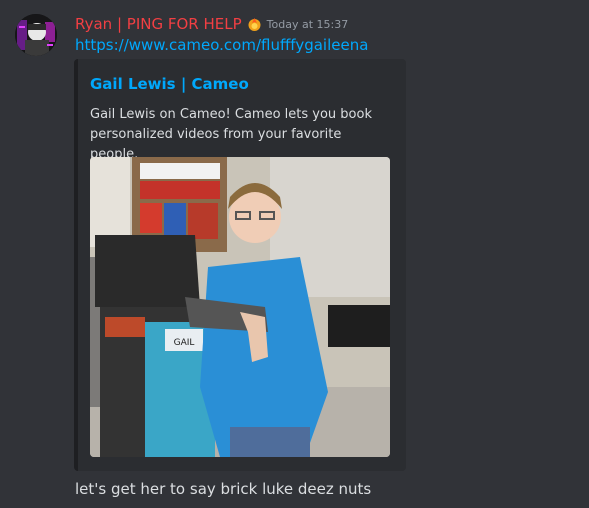 The image size is (589, 508). What do you see at coordinates (184, 343) in the screenshot?
I see `name-tag: GAIL` at bounding box center [184, 343].